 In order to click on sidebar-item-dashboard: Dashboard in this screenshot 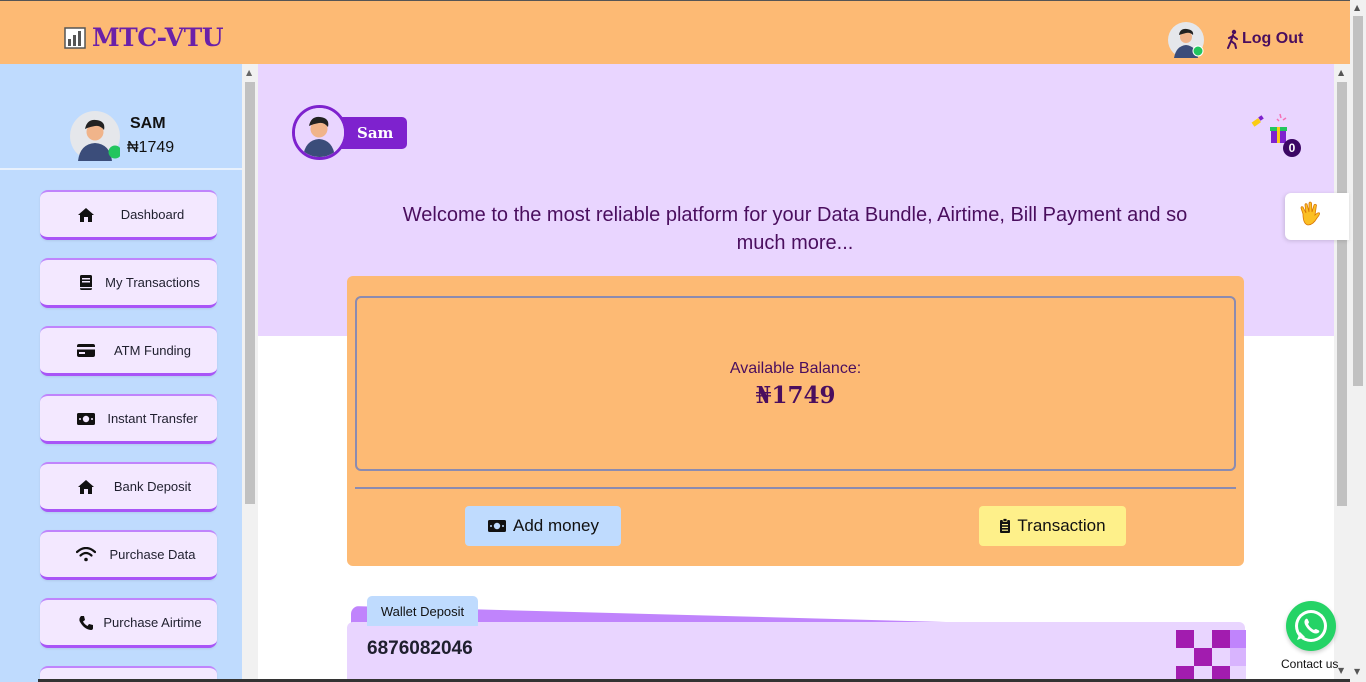, I will do `click(128, 215)`.